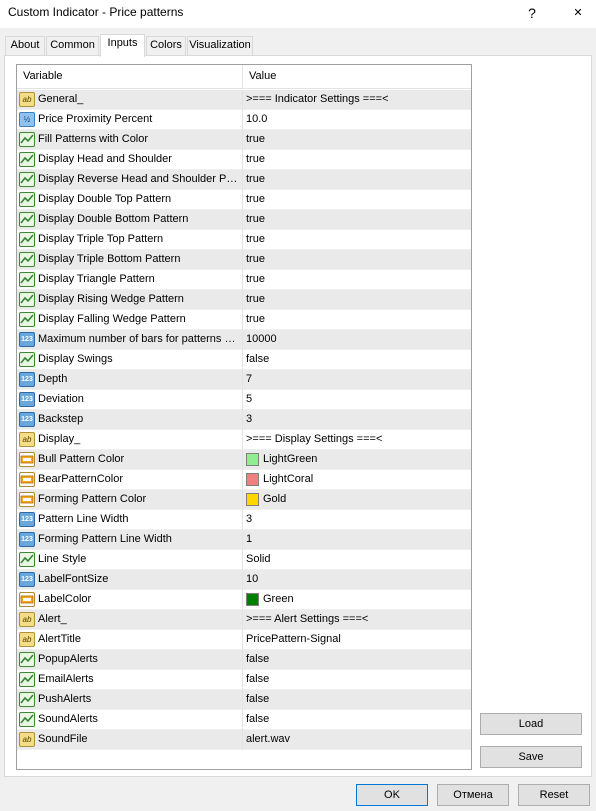  I want to click on table-row: EmailAlerts false, so click(244, 680).